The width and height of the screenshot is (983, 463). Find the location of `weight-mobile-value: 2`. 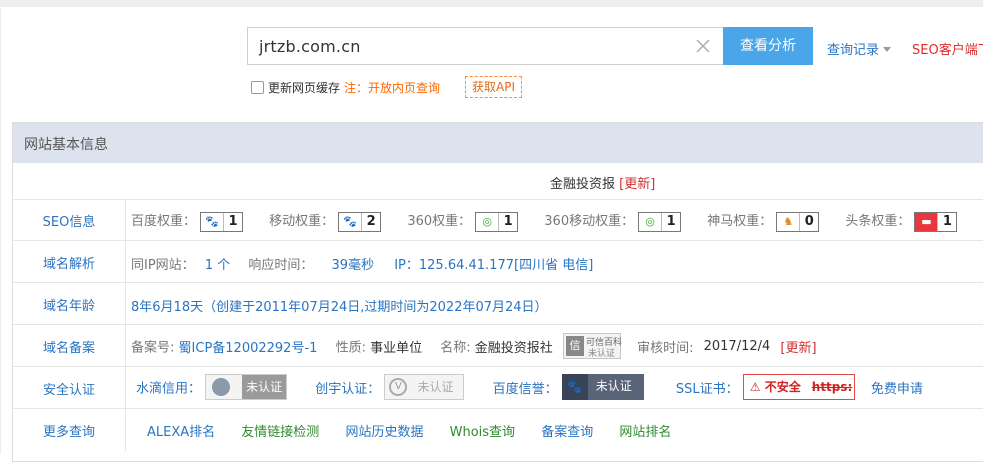

weight-mobile-value: 2 is located at coordinates (371, 221).